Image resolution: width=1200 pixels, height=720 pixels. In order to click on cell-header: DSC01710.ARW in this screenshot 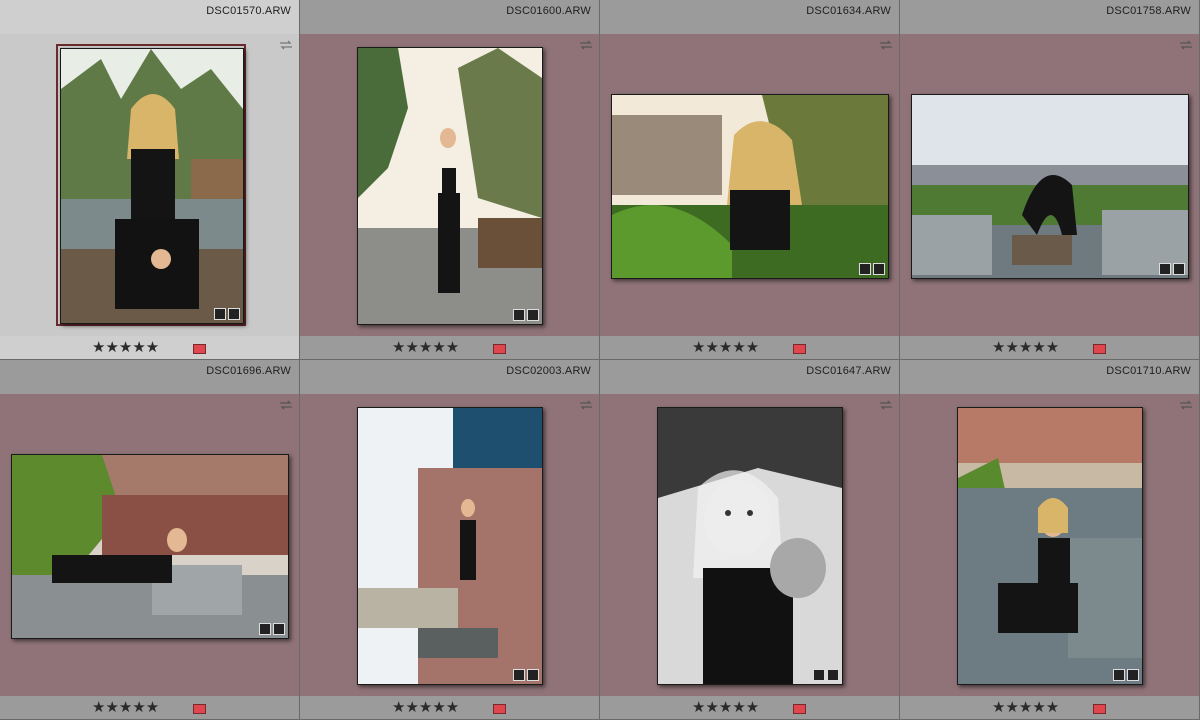, I will do `click(1049, 377)`.